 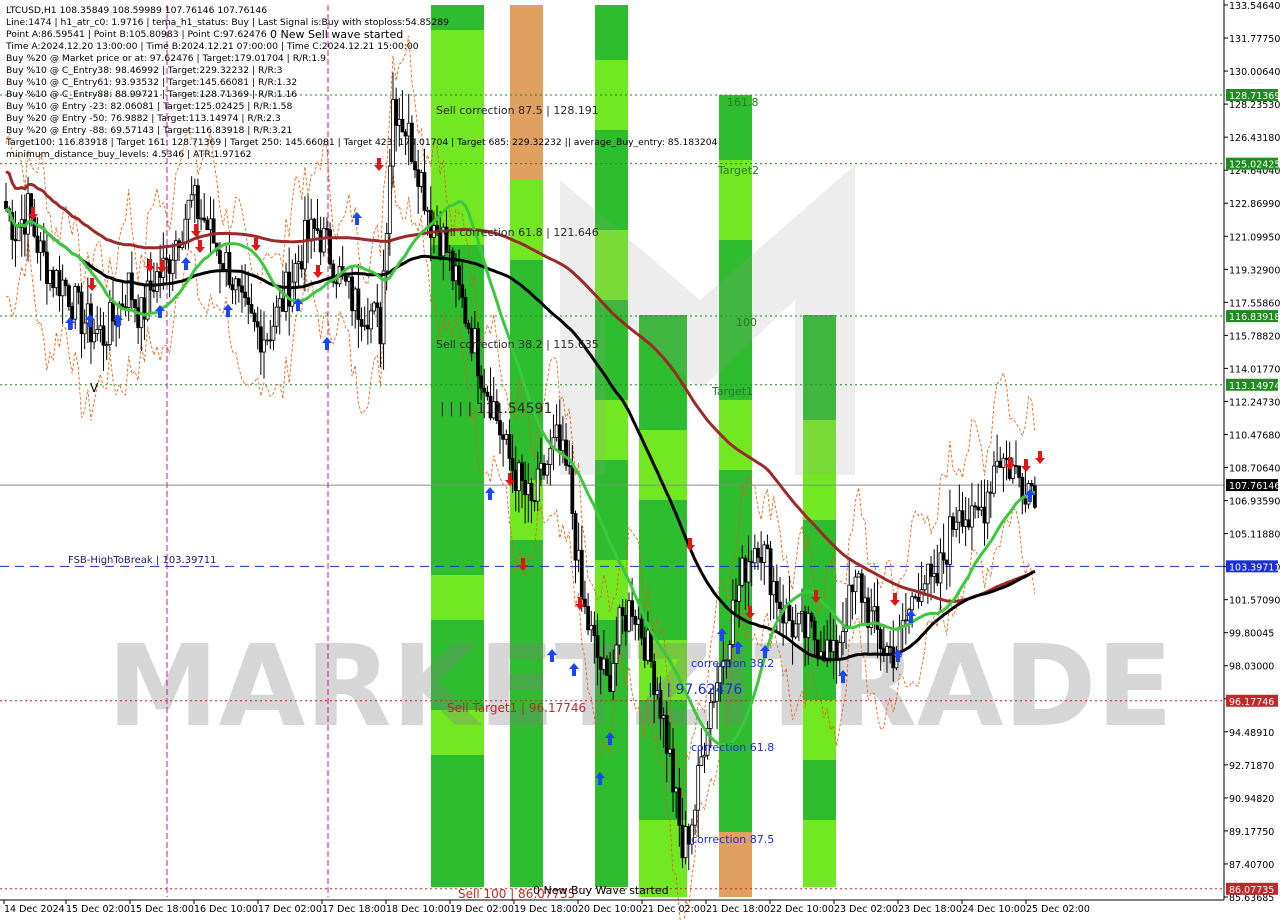 What do you see at coordinates (162, 909) in the screenshot?
I see `time-tick-label: 15 Dec 18:00` at bounding box center [162, 909].